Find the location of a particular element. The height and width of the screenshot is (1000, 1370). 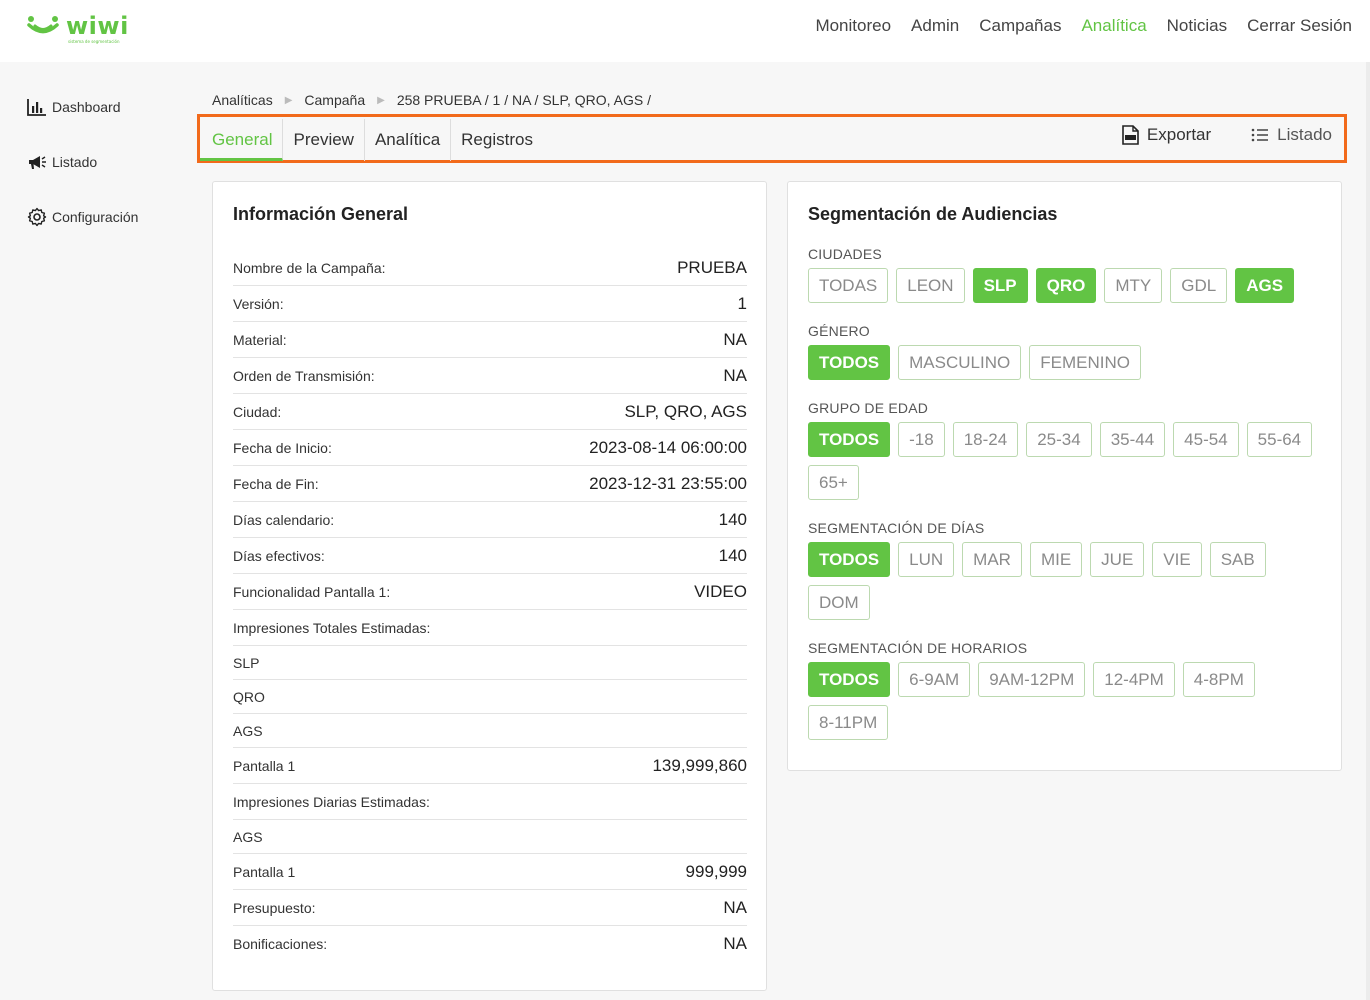

sidebar-item-label: Listado is located at coordinates (75, 162).